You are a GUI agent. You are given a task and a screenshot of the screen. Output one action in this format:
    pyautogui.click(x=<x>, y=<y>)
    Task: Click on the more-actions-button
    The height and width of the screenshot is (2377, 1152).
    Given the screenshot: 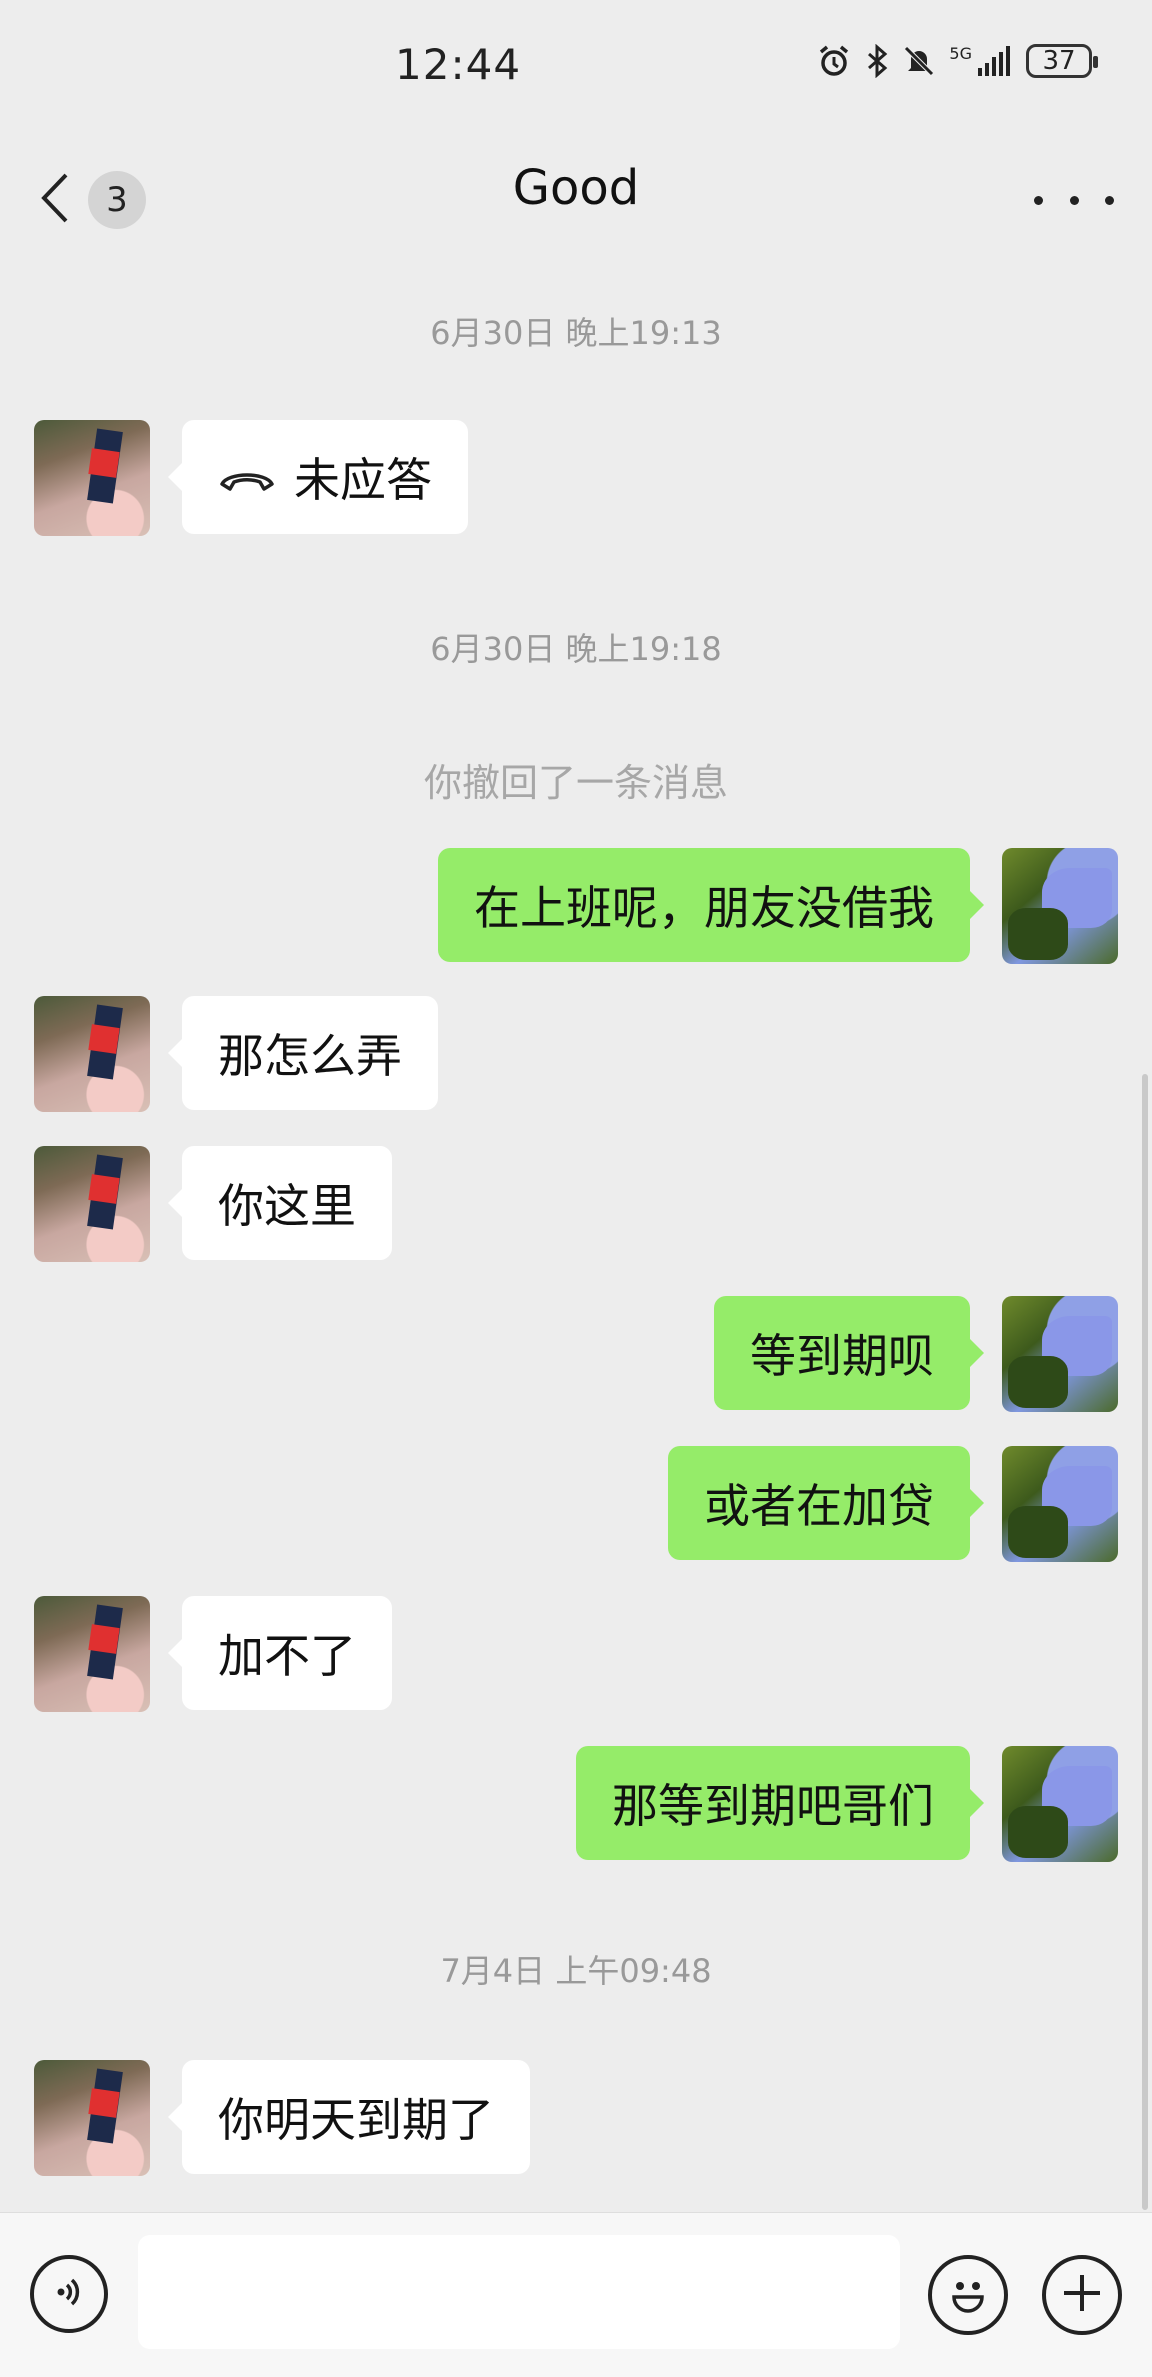 What is the action you would take?
    pyautogui.click(x=1082, y=2295)
    